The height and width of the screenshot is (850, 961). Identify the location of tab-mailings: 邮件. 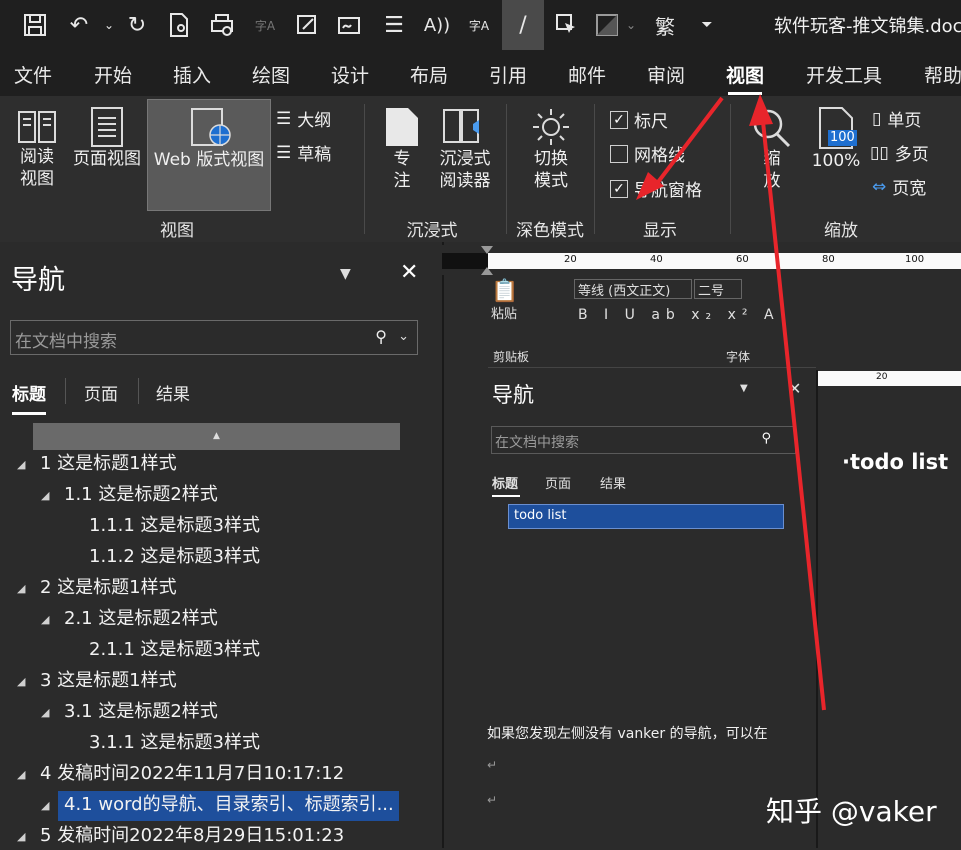
(587, 74).